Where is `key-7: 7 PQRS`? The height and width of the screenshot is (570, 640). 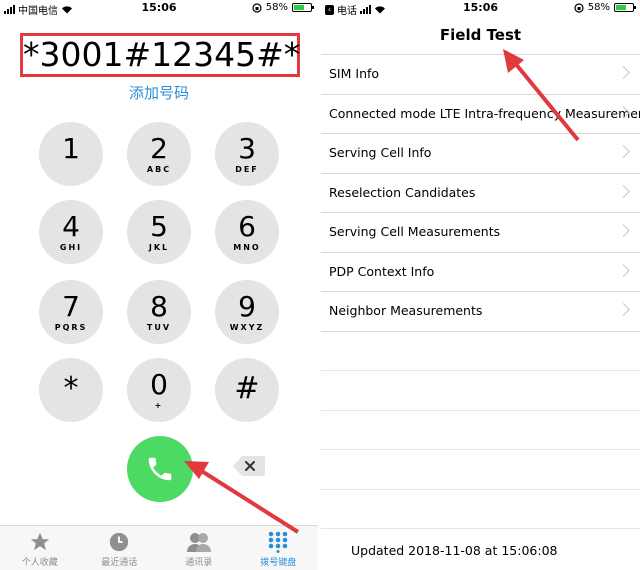 key-7: 7 PQRS is located at coordinates (71, 312).